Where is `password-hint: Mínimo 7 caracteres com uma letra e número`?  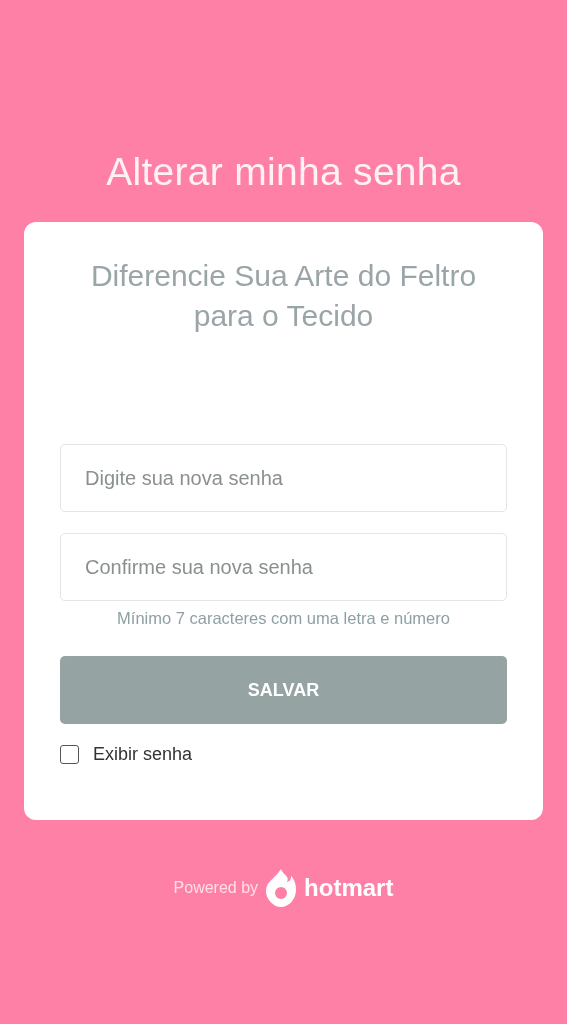 password-hint: Mínimo 7 caracteres com uma letra e número is located at coordinates (283, 618).